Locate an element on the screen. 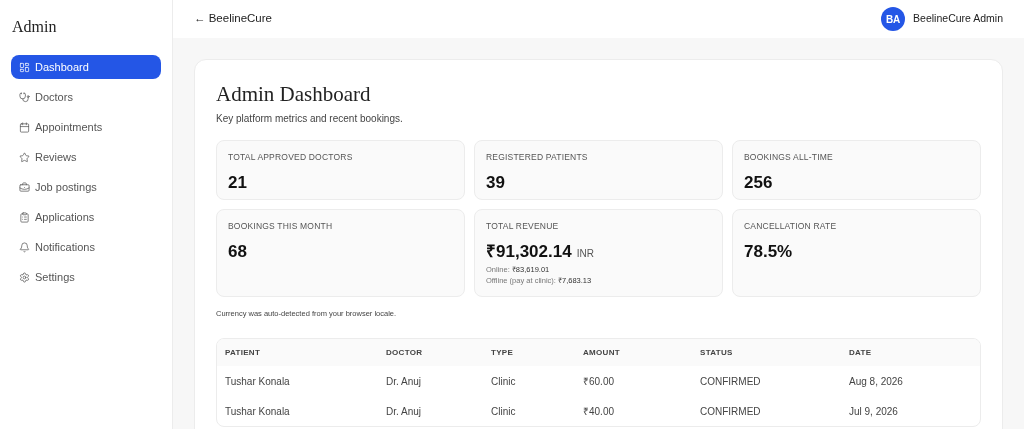 The height and width of the screenshot is (429, 1024). stat-value: 256 is located at coordinates (758, 182).